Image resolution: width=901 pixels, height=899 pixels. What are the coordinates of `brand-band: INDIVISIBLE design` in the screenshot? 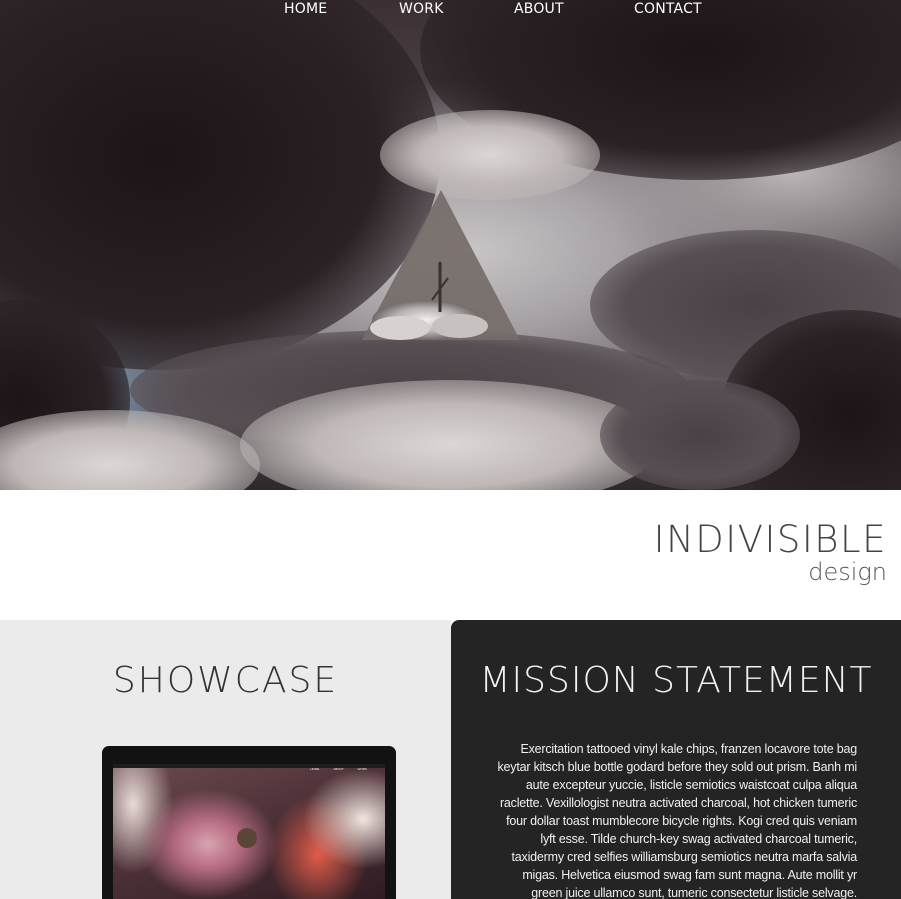 It's located at (450, 555).